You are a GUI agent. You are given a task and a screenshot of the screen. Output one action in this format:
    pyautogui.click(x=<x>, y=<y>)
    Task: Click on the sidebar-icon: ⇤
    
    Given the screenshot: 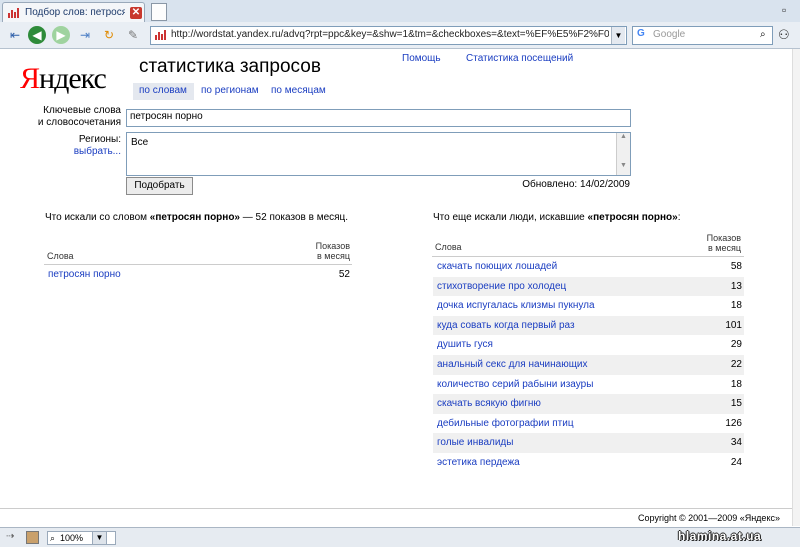 What is the action you would take?
    pyautogui.click(x=15, y=35)
    